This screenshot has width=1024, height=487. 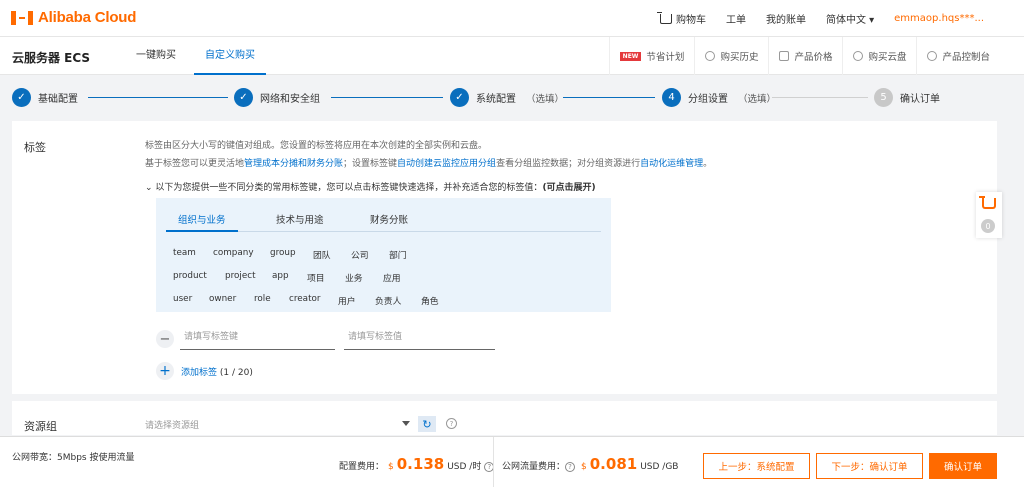 What do you see at coordinates (370, 164) in the screenshot?
I see `desc-text: ；设置标签键` at bounding box center [370, 164].